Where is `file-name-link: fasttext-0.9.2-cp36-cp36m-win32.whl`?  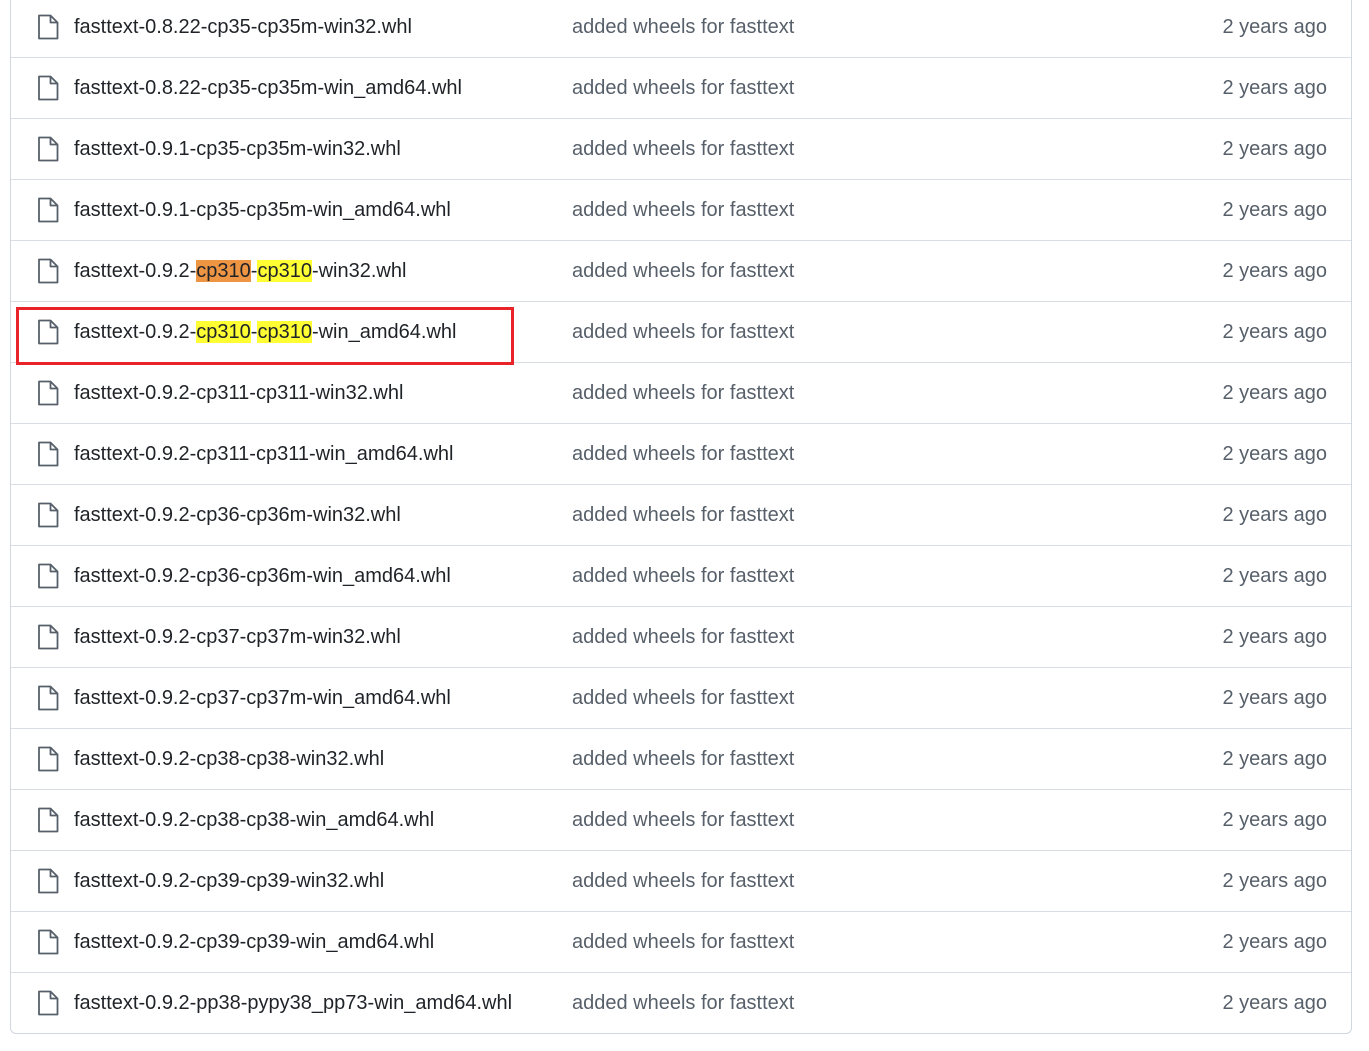
file-name-link: fasttext-0.9.2-cp36-cp36m-win32.whl is located at coordinates (301, 515).